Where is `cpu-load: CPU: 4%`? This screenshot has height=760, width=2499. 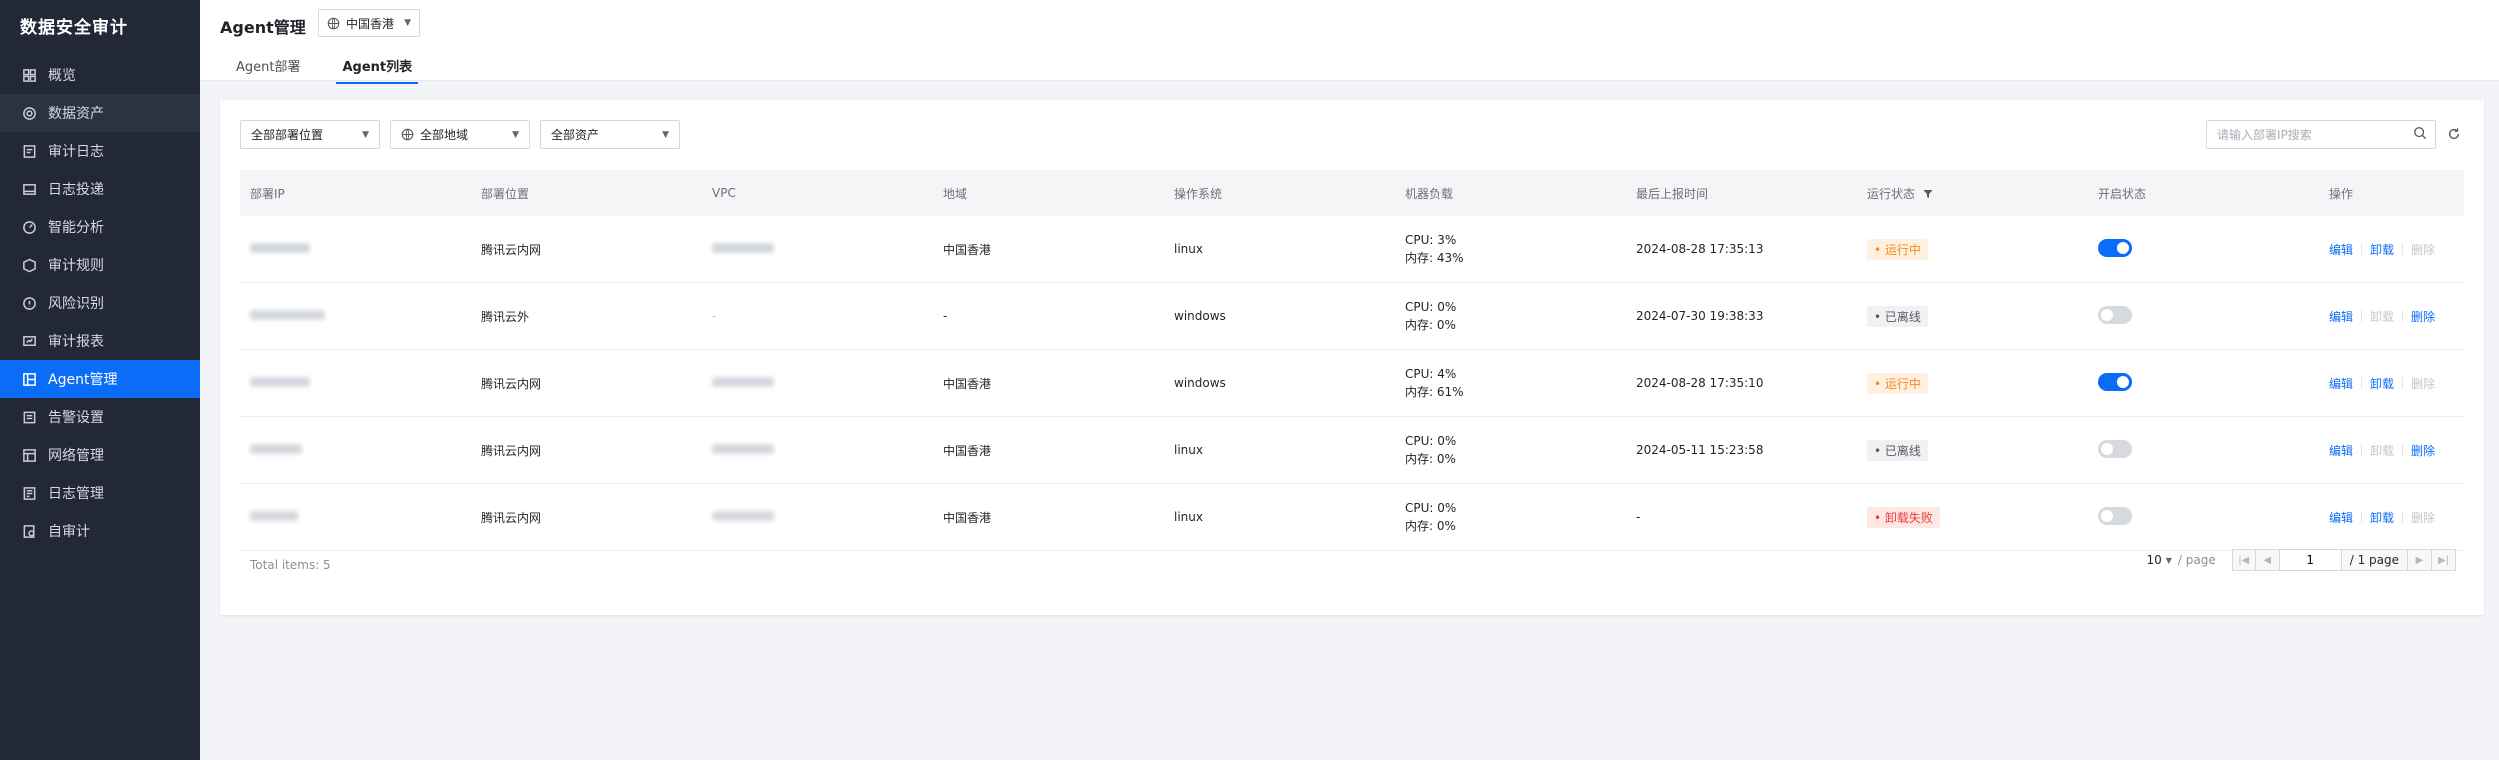 cpu-load: CPU: 4% is located at coordinates (1431, 374).